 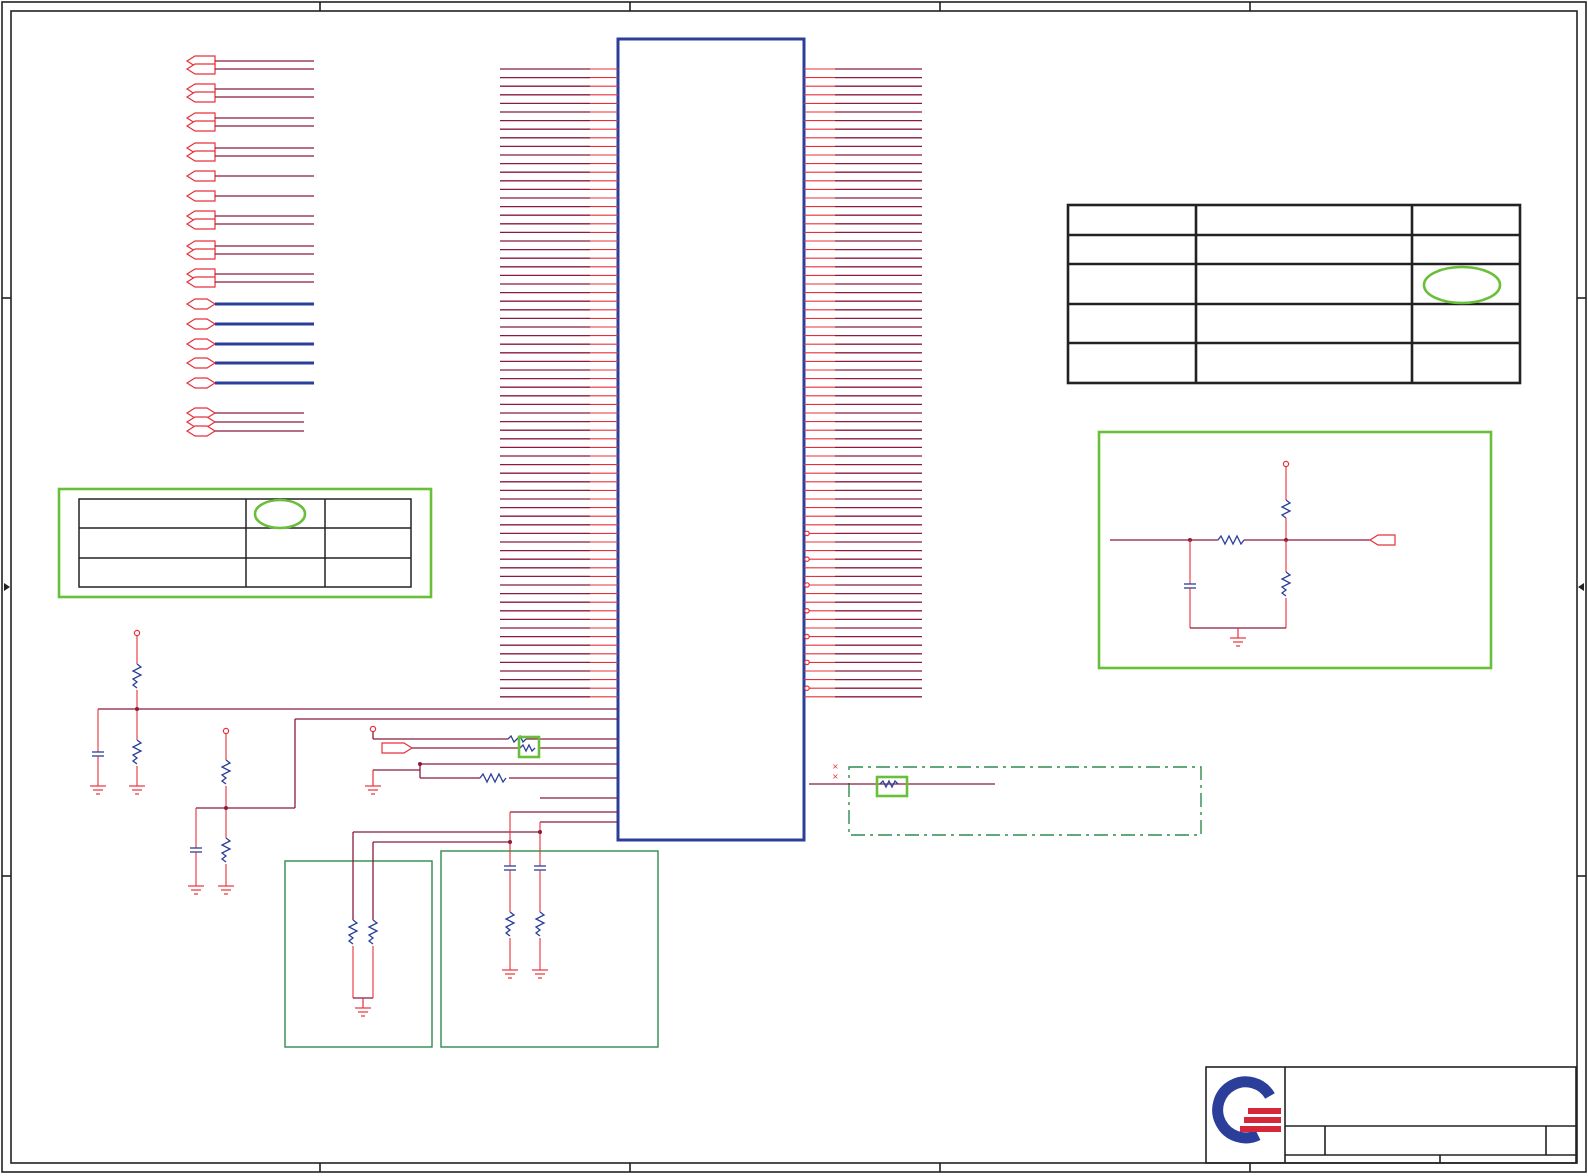 What do you see at coordinates (249, 246) in the screenshot?
I see `off-page-connectors` at bounding box center [249, 246].